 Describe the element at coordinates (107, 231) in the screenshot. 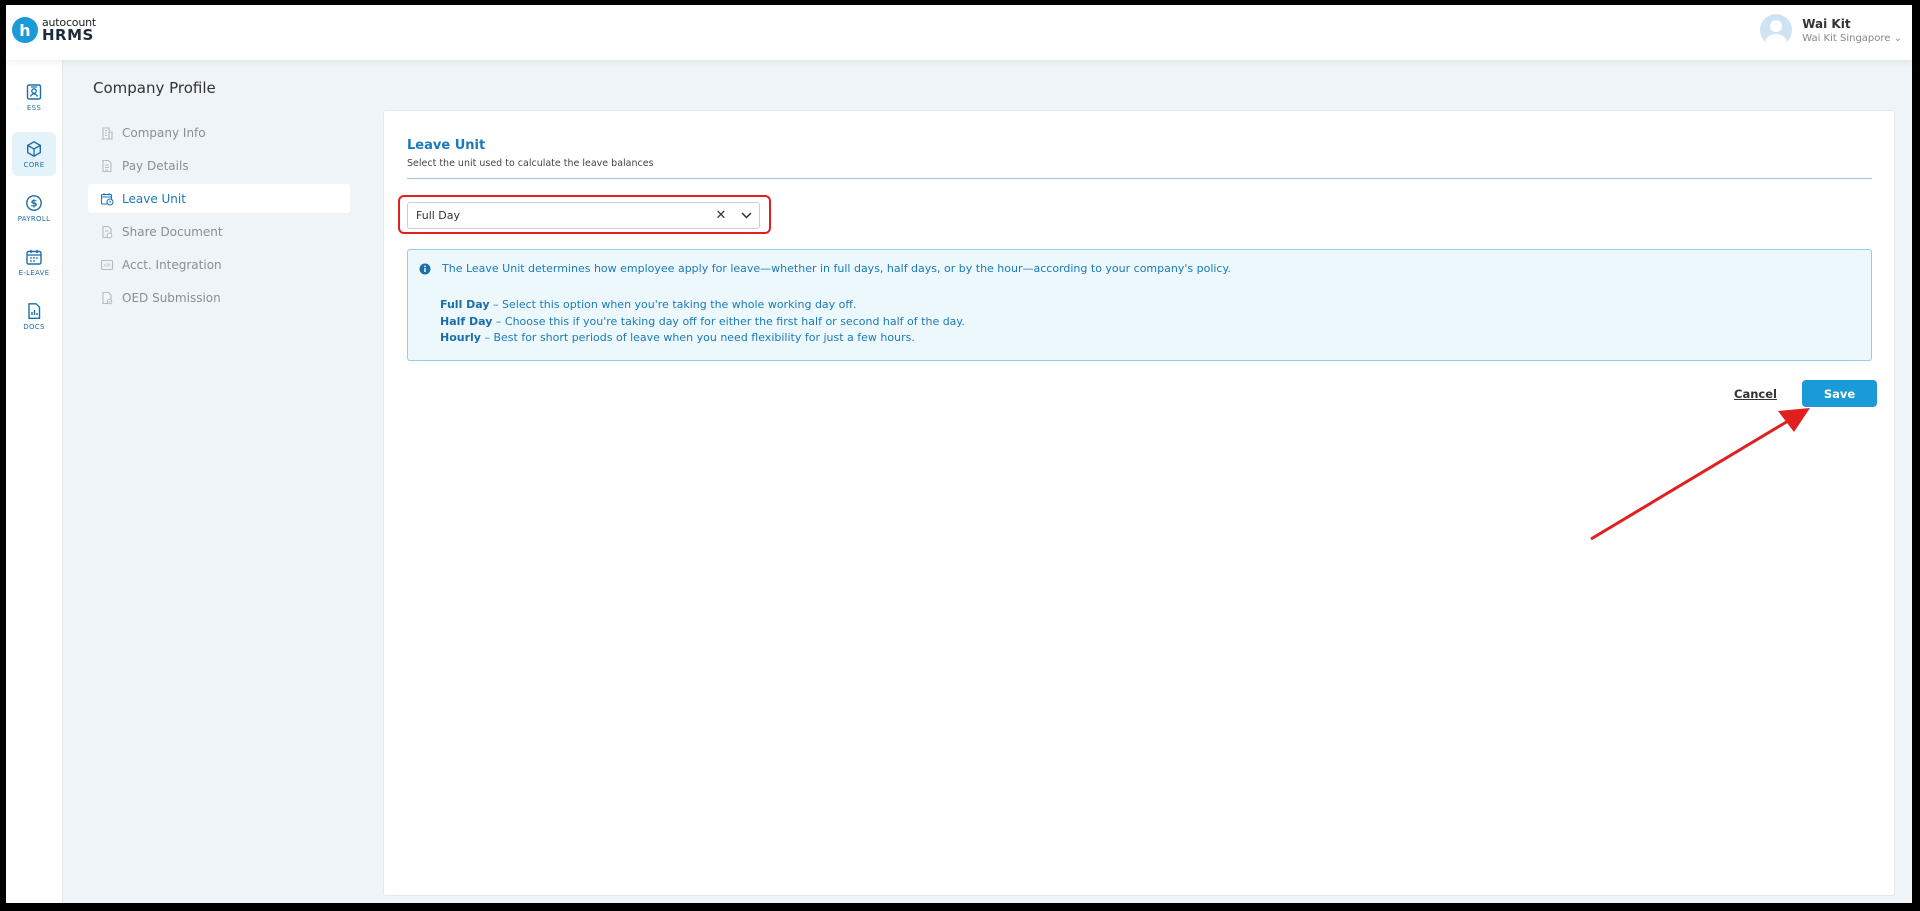

I see `share-document-icon` at that location.